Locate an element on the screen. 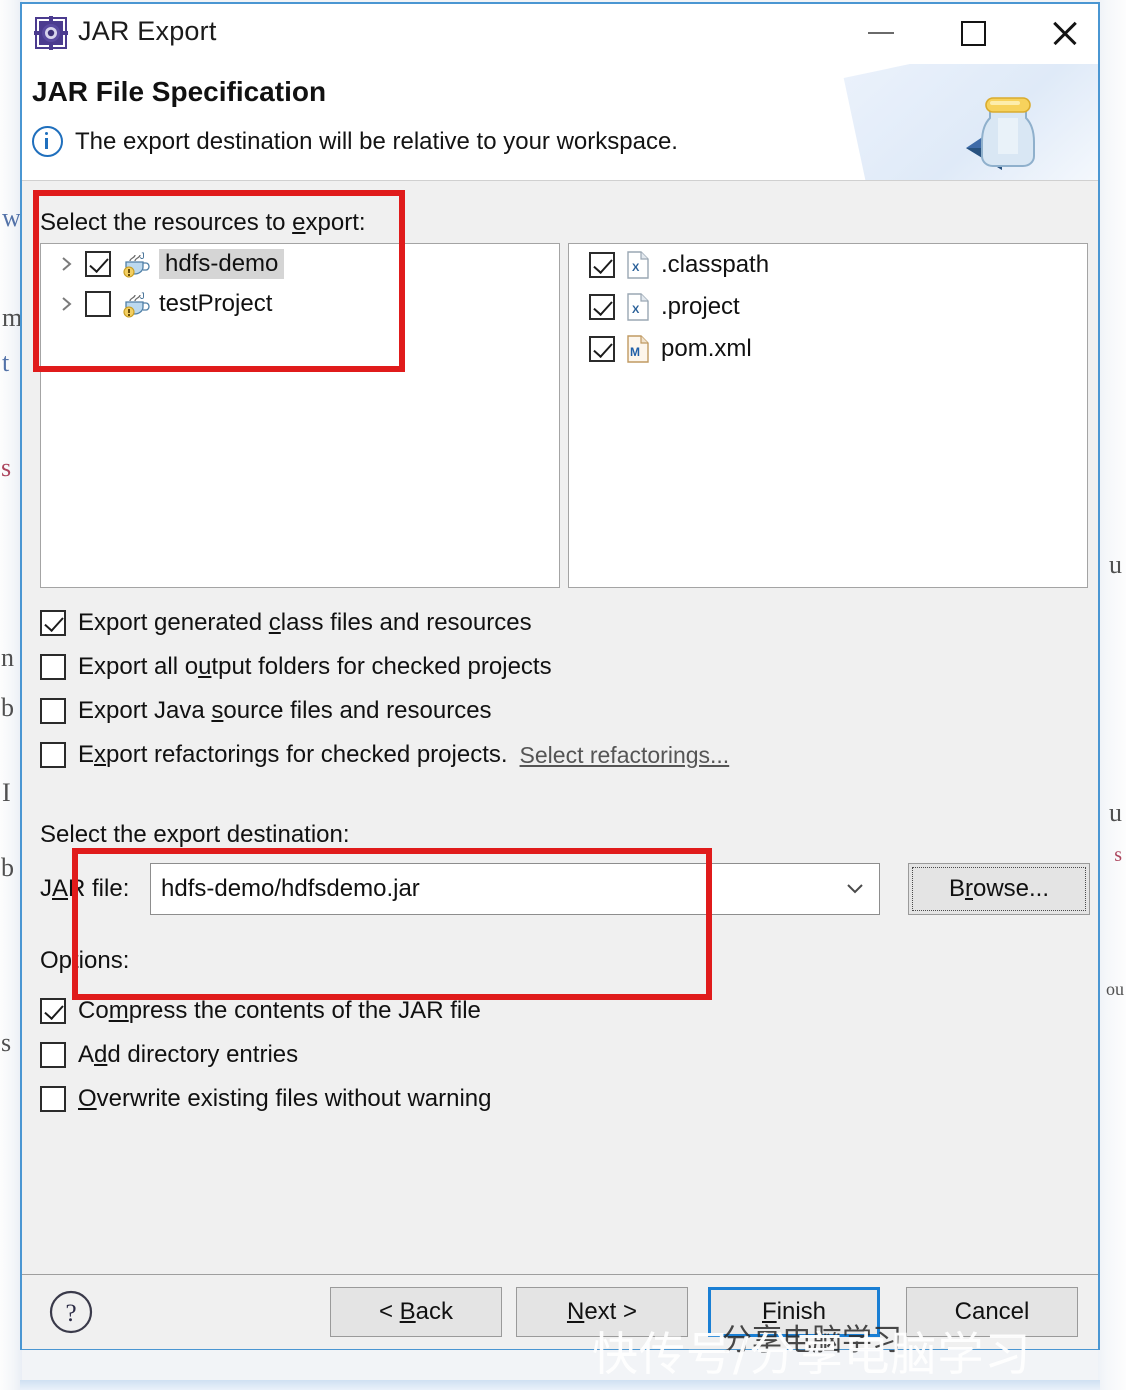 This screenshot has width=1126, height=1390. export-java-source-files-checkbox is located at coordinates (53, 711).